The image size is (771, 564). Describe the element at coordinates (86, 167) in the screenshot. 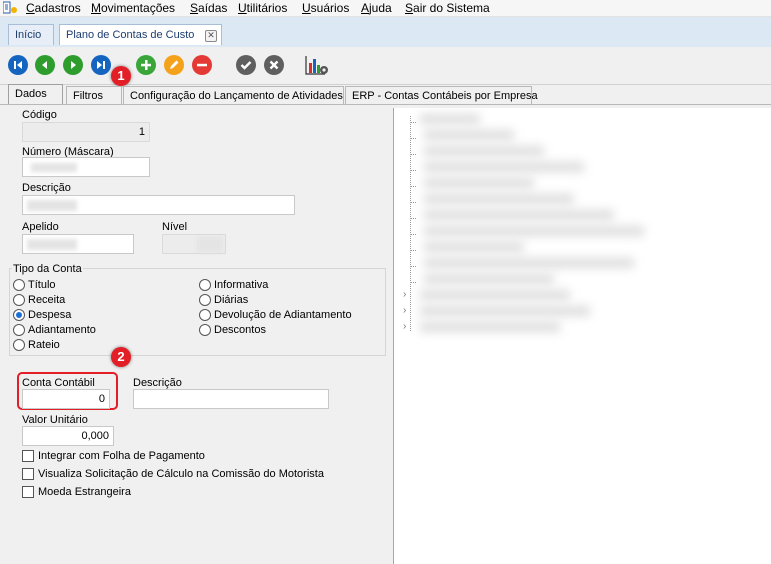

I see `numero-mascara-field` at that location.